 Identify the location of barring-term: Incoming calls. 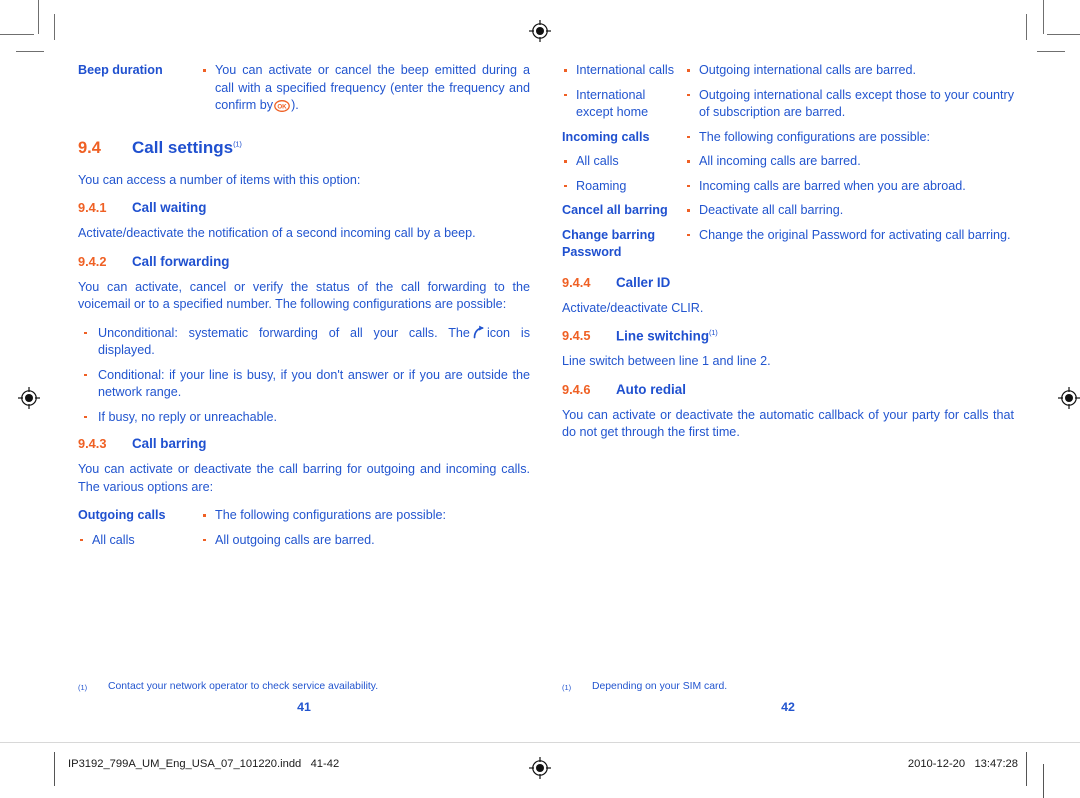
(606, 136).